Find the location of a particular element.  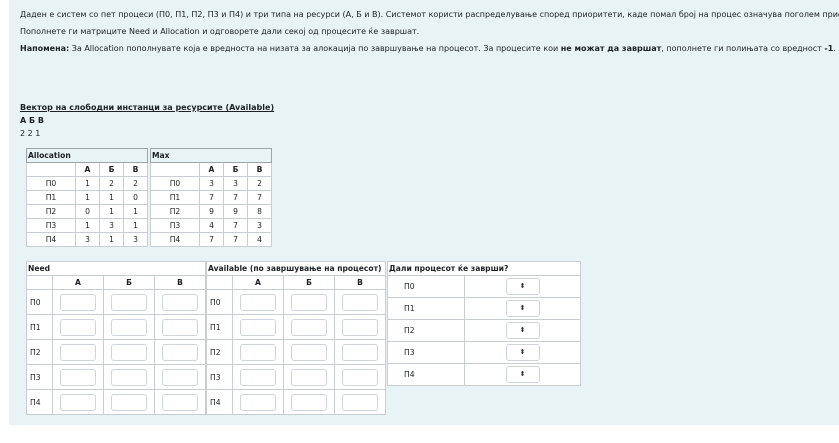

max-corner is located at coordinates (175, 169).